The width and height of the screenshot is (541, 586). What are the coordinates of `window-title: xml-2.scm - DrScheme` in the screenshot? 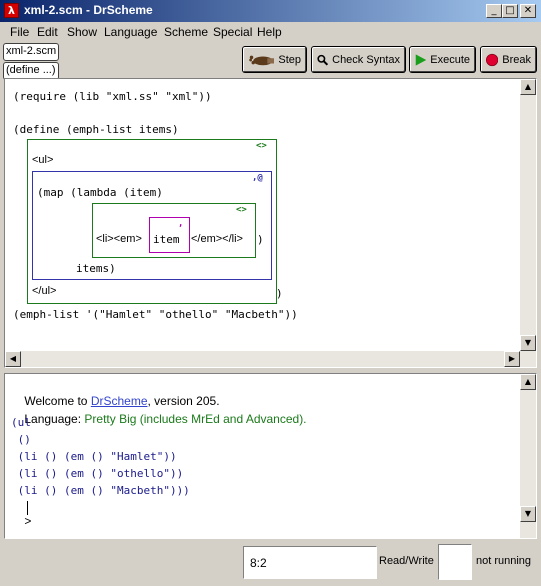 It's located at (88, 10).